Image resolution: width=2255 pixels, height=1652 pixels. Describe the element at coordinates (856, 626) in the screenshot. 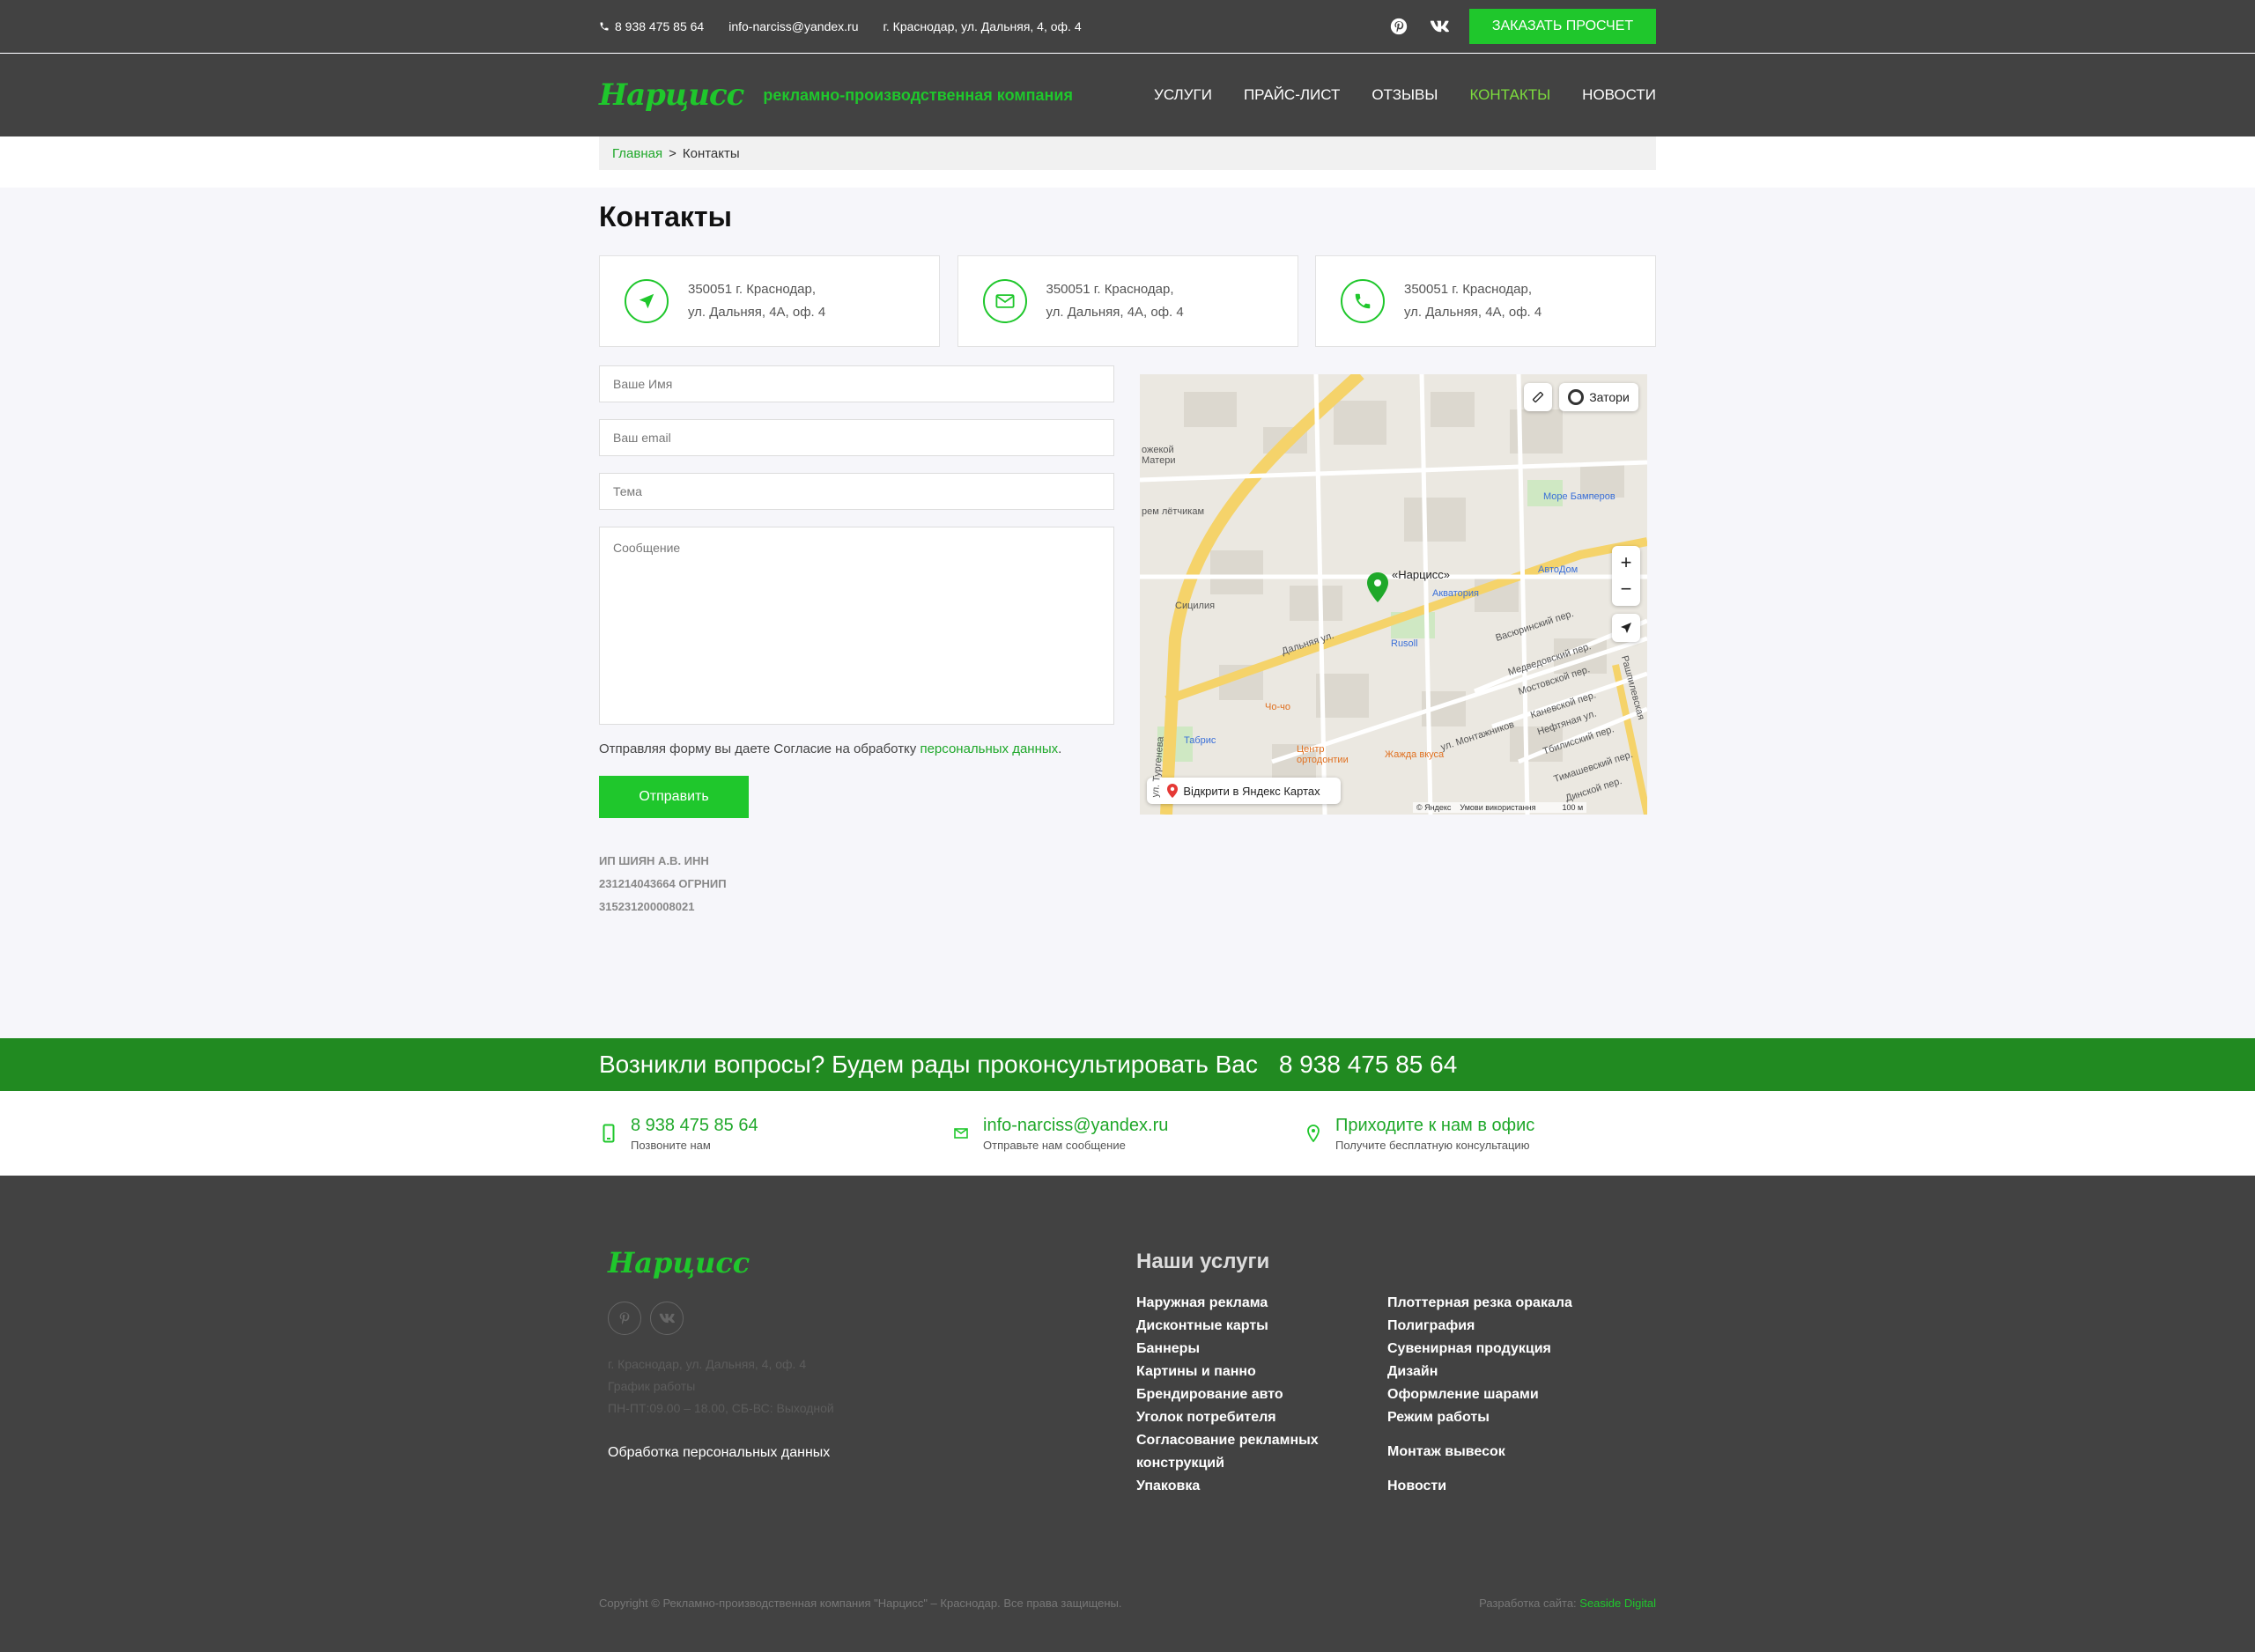

I see `message-textarea: Сообщение` at that location.